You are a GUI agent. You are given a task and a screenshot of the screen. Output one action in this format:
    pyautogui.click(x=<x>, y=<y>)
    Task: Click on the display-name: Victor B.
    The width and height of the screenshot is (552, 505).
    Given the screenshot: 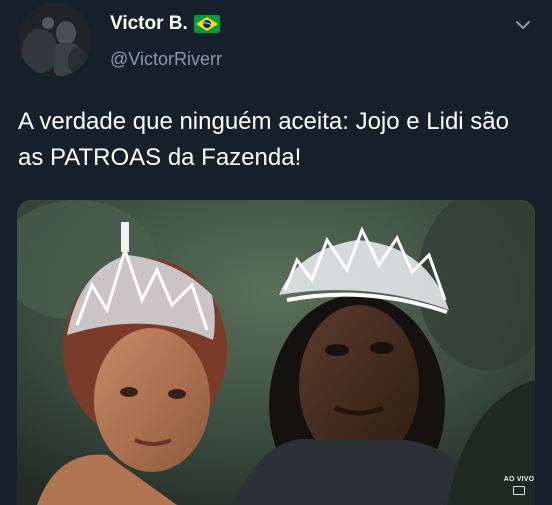 What is the action you would take?
    pyautogui.click(x=149, y=24)
    